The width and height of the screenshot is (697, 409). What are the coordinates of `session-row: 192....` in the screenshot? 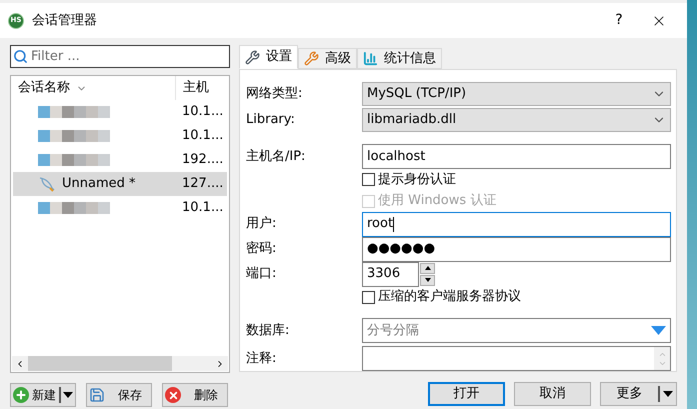 It's located at (120, 160).